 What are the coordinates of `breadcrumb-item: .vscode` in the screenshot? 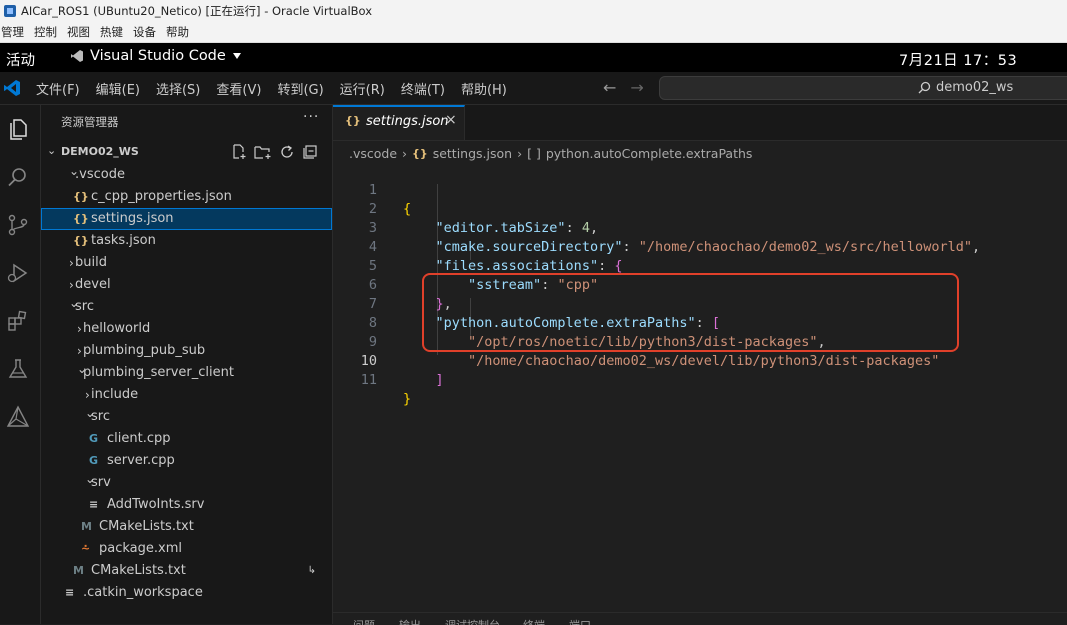 It's located at (373, 153).